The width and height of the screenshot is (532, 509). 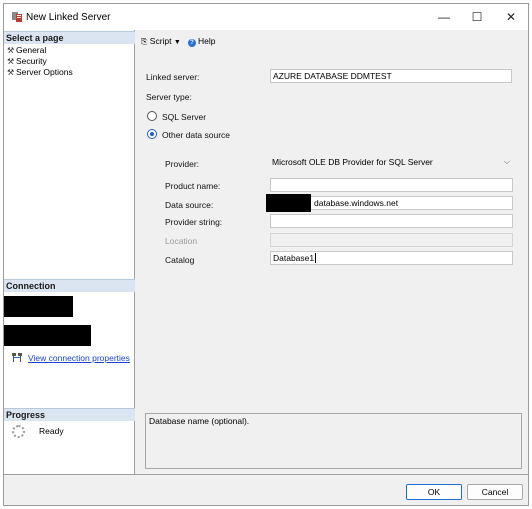 What do you see at coordinates (391, 258) in the screenshot?
I see `catalog-input: Database1` at bounding box center [391, 258].